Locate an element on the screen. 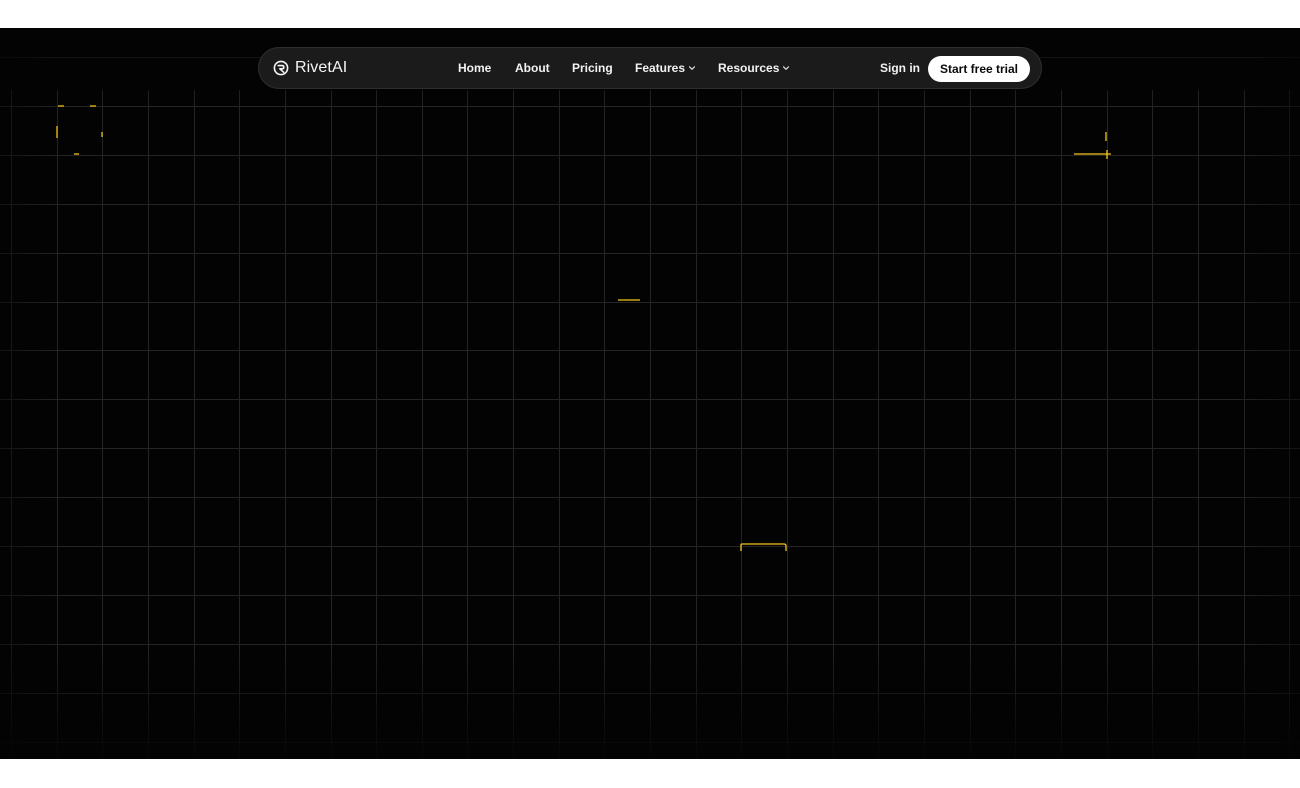 The width and height of the screenshot is (1300, 788). nav-resources-dropdown: Resources is located at coordinates (754, 68).